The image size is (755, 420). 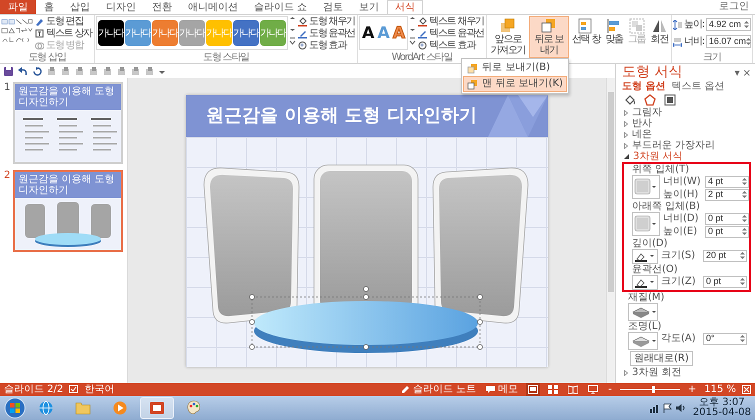 What do you see at coordinates (686, 112) in the screenshot?
I see `section-header: 그림자` at bounding box center [686, 112].